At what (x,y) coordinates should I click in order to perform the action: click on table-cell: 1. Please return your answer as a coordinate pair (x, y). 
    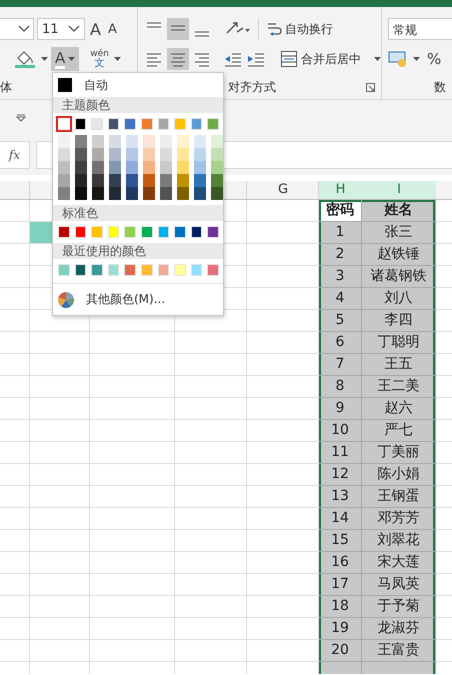
    Looking at the image, I should click on (340, 233).